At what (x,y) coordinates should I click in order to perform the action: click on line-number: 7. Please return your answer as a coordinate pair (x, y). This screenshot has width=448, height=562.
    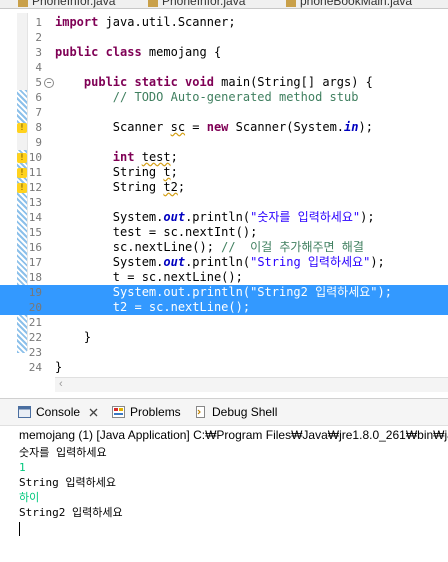
    Looking at the image, I should click on (38, 112).